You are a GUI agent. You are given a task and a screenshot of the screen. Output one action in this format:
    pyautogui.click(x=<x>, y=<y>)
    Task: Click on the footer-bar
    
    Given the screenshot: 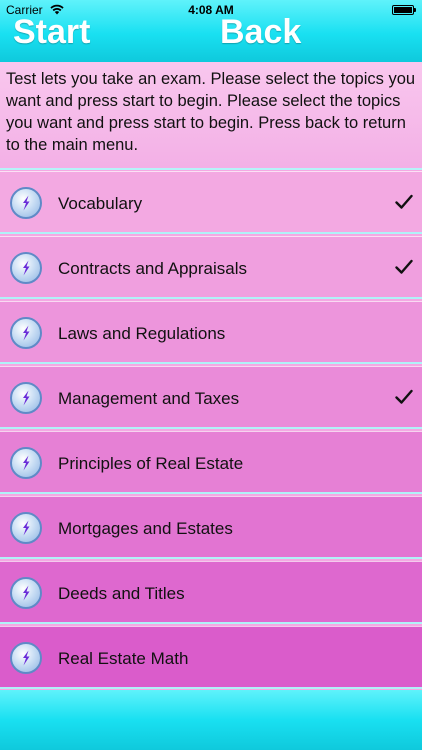 What is the action you would take?
    pyautogui.click(x=211, y=720)
    